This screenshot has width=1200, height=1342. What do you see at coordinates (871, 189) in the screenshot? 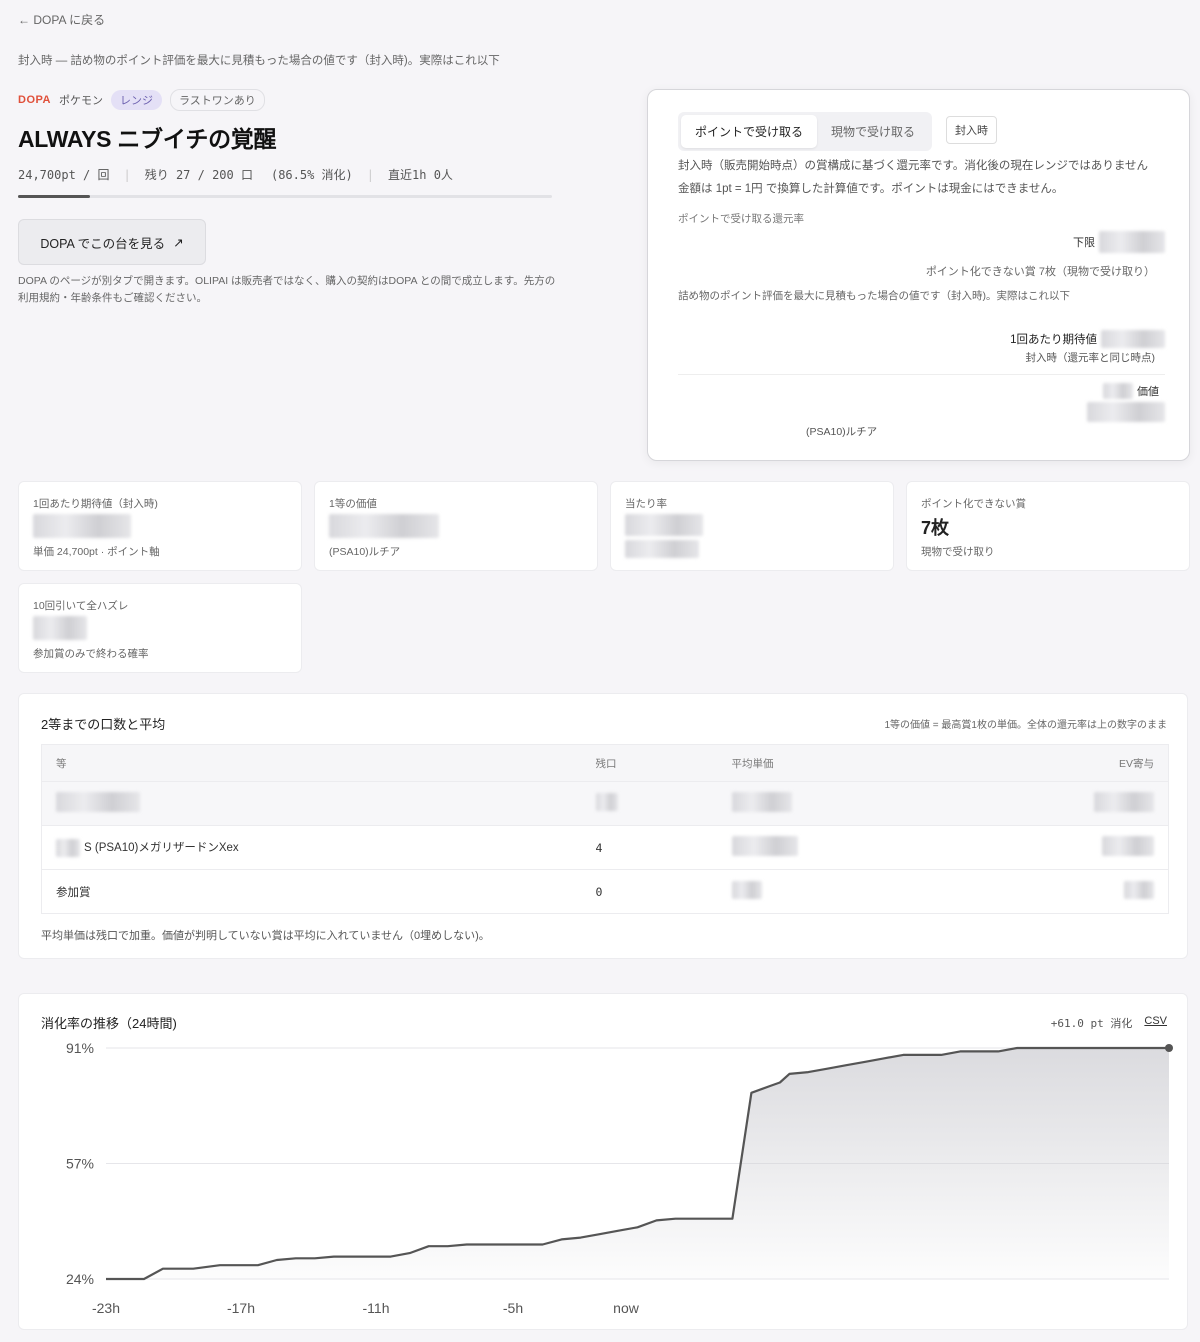
I see `panel-conversion-note: 金額は 1pt = 1円 で換算した計算値です。ポイントは現金にはできません。` at bounding box center [871, 189].